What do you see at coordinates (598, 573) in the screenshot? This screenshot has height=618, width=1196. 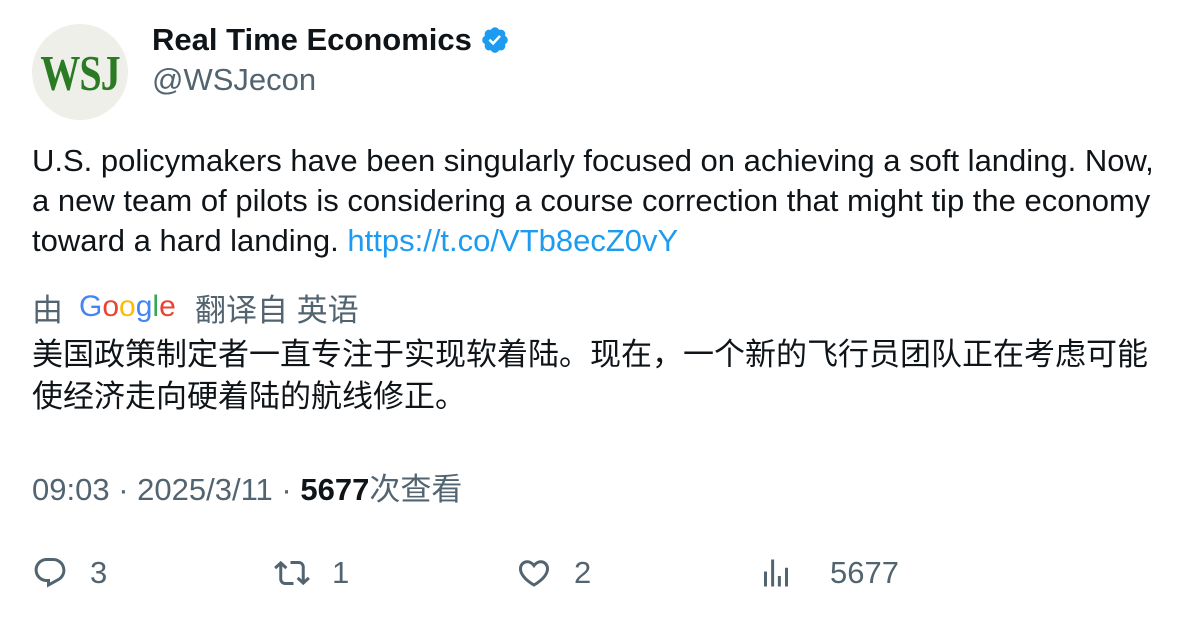 I see `action-bar: 3 1 2 5677` at bounding box center [598, 573].